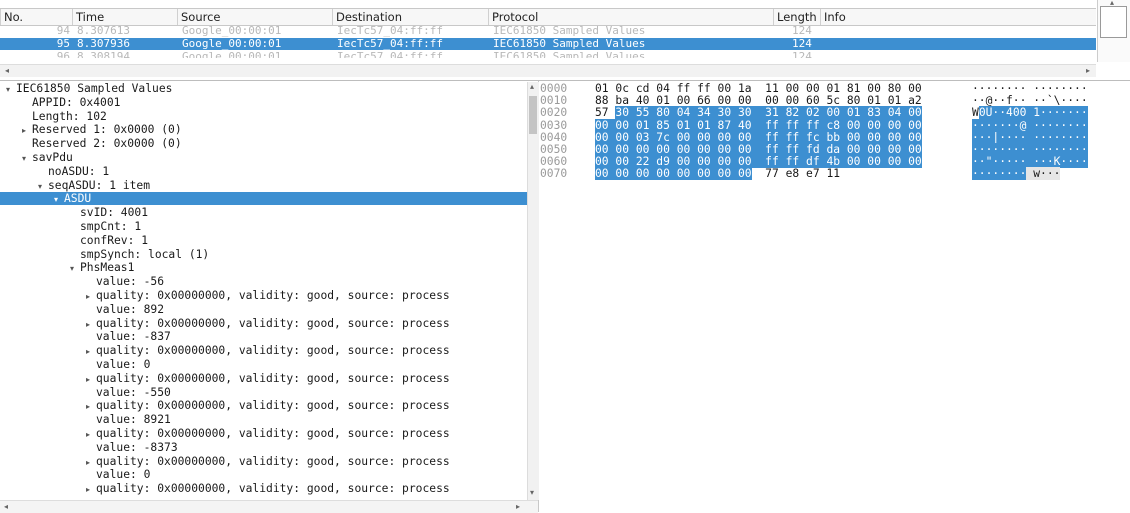 Image resolution: width=1130 pixels, height=513 pixels. I want to click on column-header-source: Source, so click(254, 17).